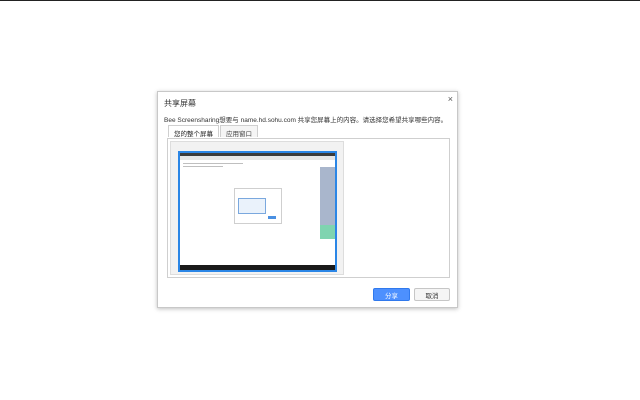 This screenshot has height=400, width=640. What do you see at coordinates (391, 294) in the screenshot?
I see `share-button: 分享` at bounding box center [391, 294].